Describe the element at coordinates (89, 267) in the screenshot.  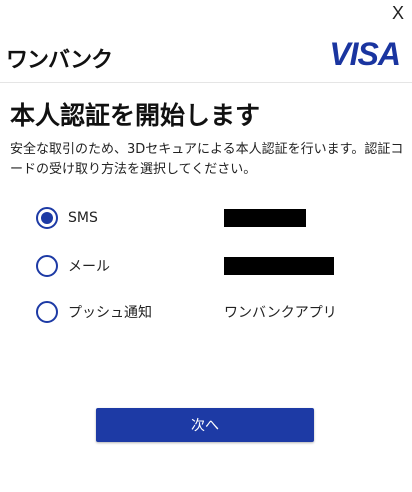
I see `option-email-label: メール` at that location.